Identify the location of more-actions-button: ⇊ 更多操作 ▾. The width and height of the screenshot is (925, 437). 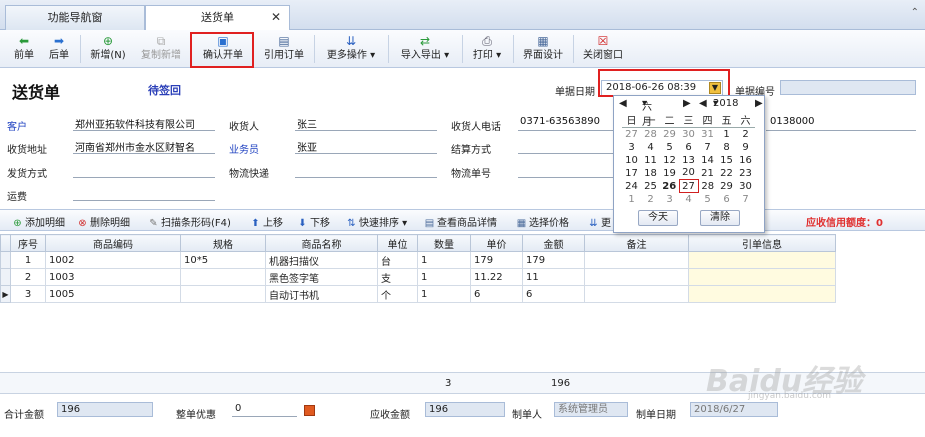
(351, 49).